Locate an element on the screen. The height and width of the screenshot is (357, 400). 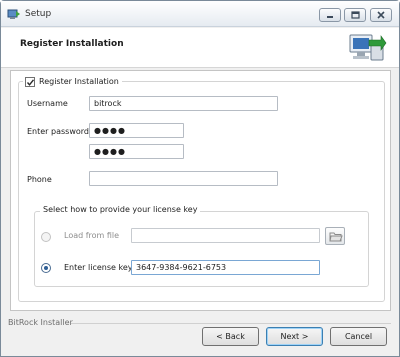
maximize-icon is located at coordinates (355, 15).